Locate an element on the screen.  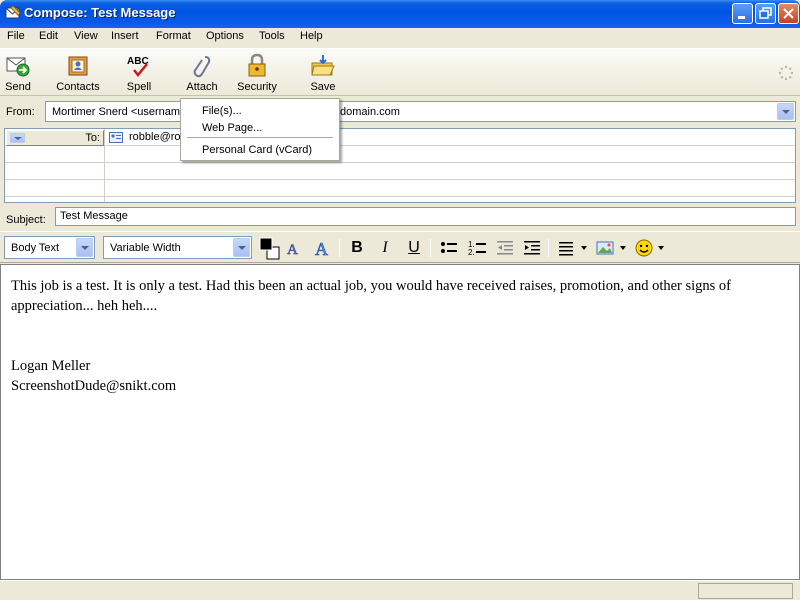
align-icon is located at coordinates (566, 249).